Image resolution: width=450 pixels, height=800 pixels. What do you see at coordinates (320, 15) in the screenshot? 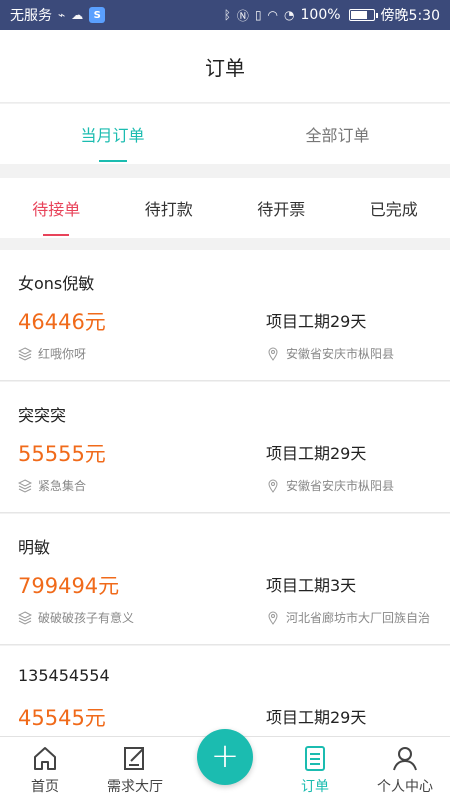
I see `battery-percent: 100%` at bounding box center [320, 15].